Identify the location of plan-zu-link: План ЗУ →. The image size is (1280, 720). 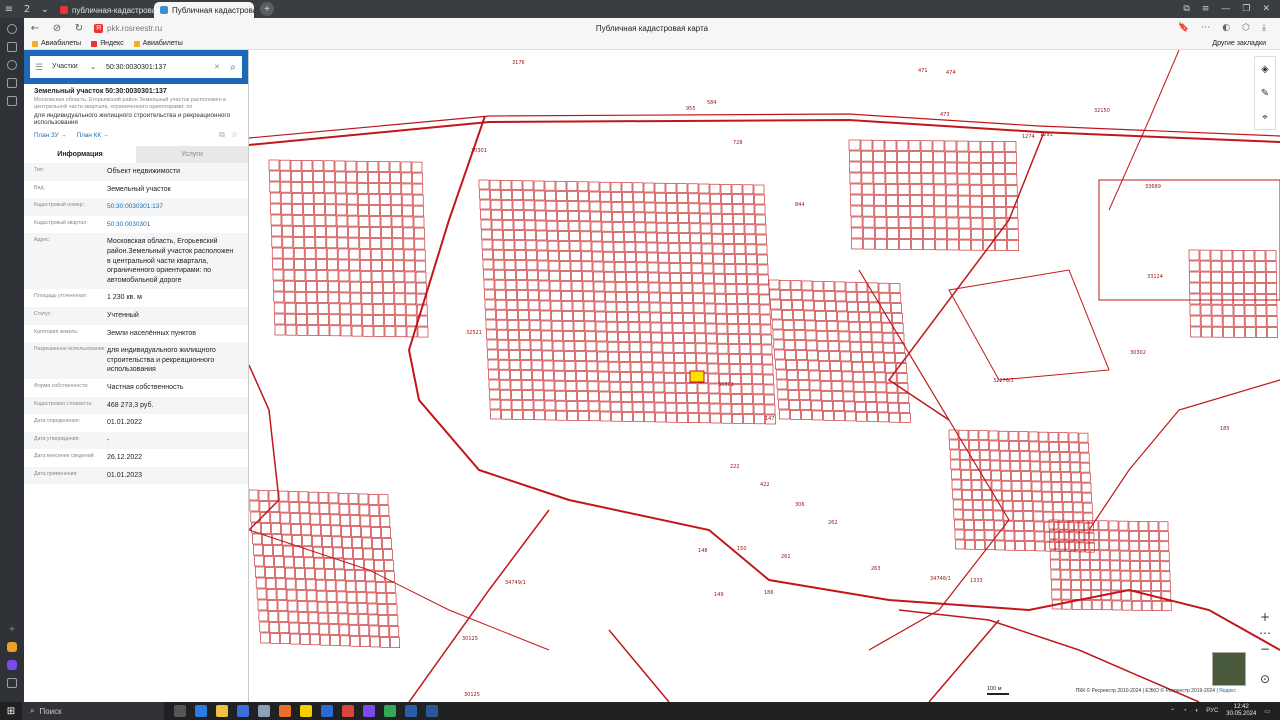
(50, 135).